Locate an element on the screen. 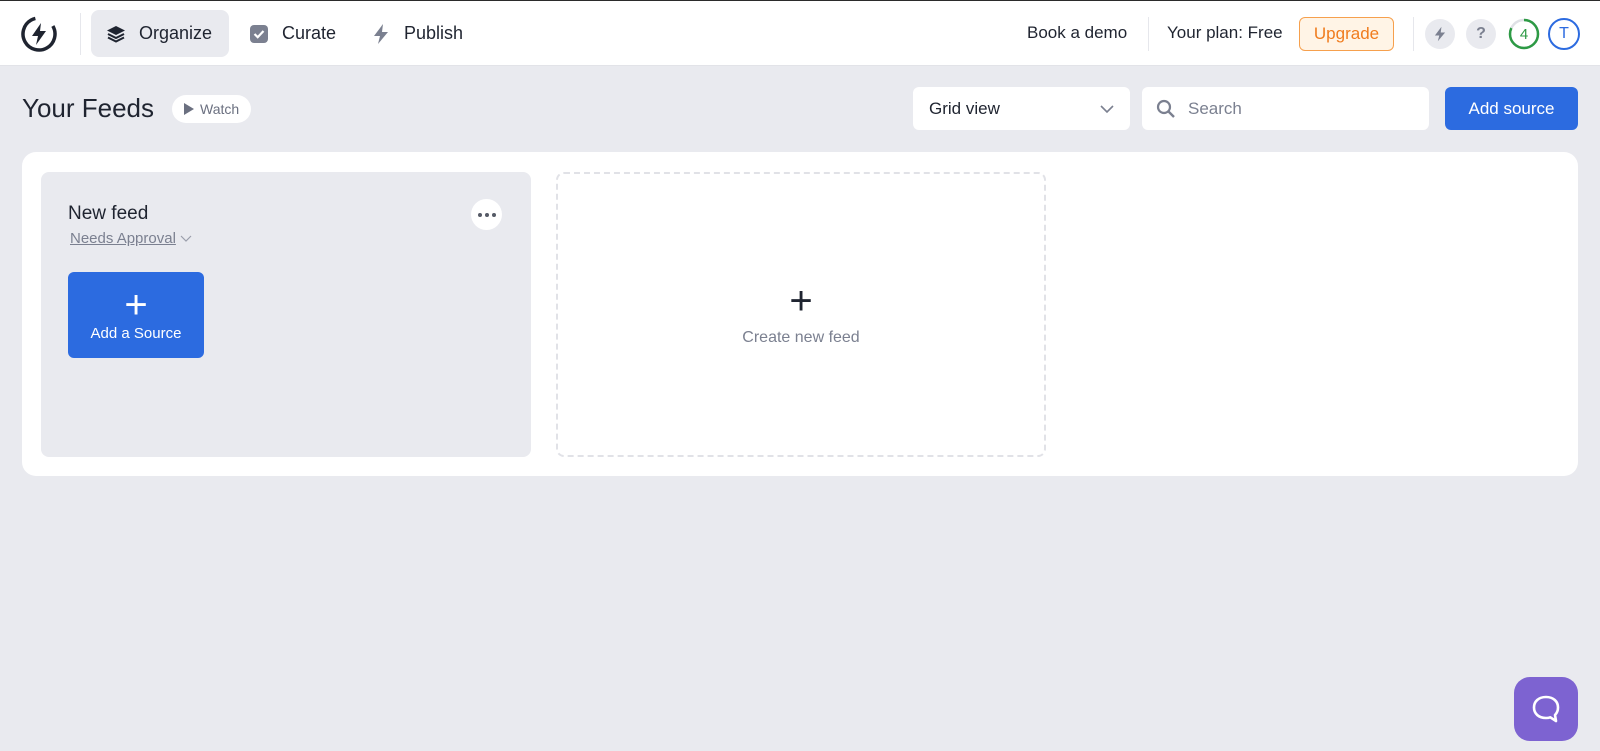 The image size is (1600, 751). create-new-feed-tile: + Create new feed is located at coordinates (801, 314).